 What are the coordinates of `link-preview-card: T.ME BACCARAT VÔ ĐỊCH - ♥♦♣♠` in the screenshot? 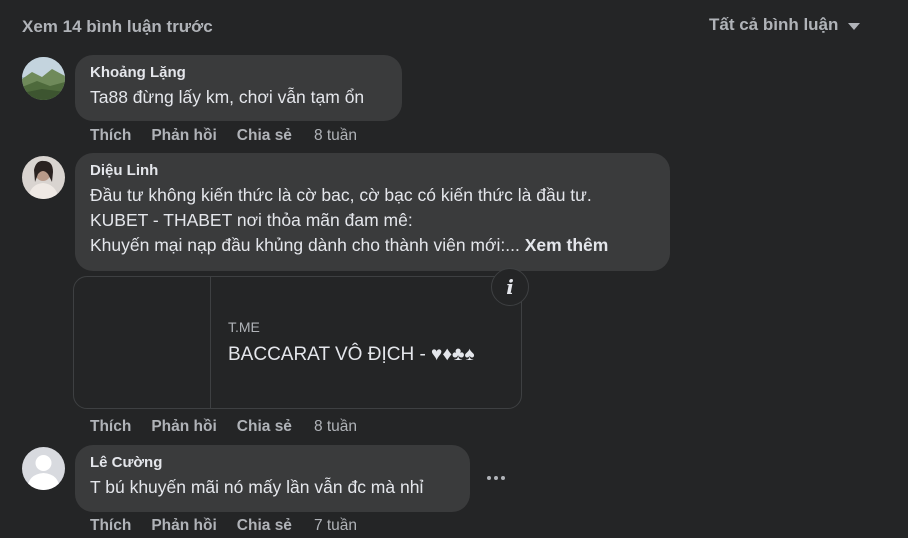 It's located at (297, 342).